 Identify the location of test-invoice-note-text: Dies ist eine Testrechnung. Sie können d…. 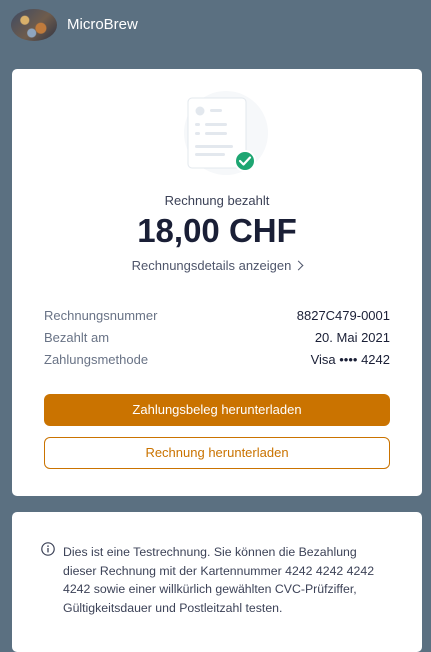
(219, 580).